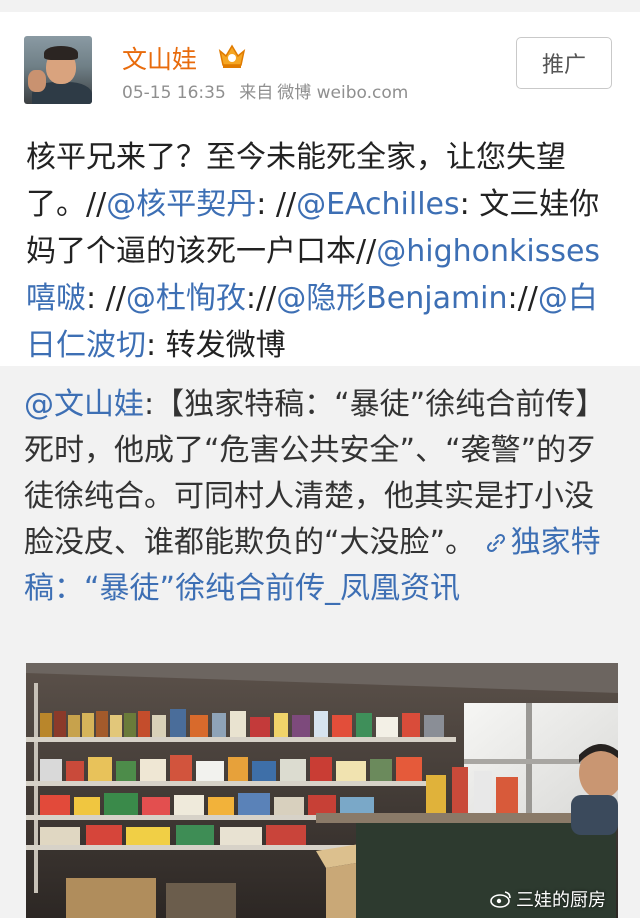 This screenshot has width=640, height=918. What do you see at coordinates (256, 93) in the screenshot?
I see `source-prefix: 来自` at bounding box center [256, 93].